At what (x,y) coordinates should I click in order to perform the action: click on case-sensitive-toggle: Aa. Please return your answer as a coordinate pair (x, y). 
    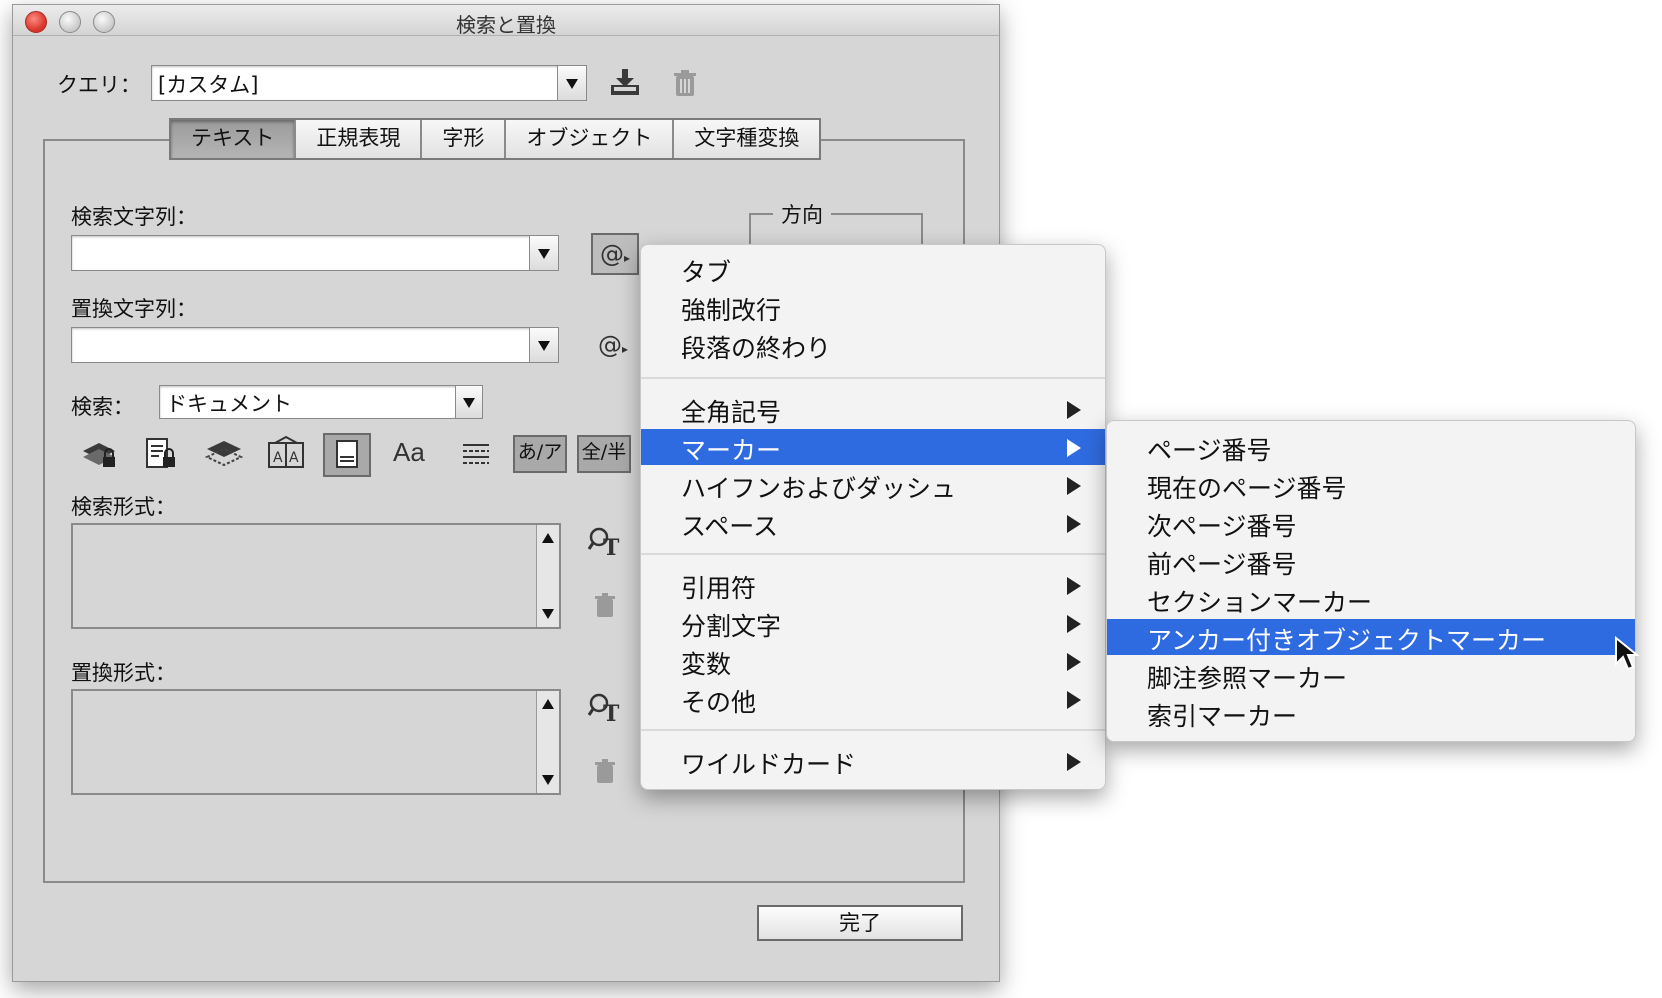
    Looking at the image, I should click on (409, 452).